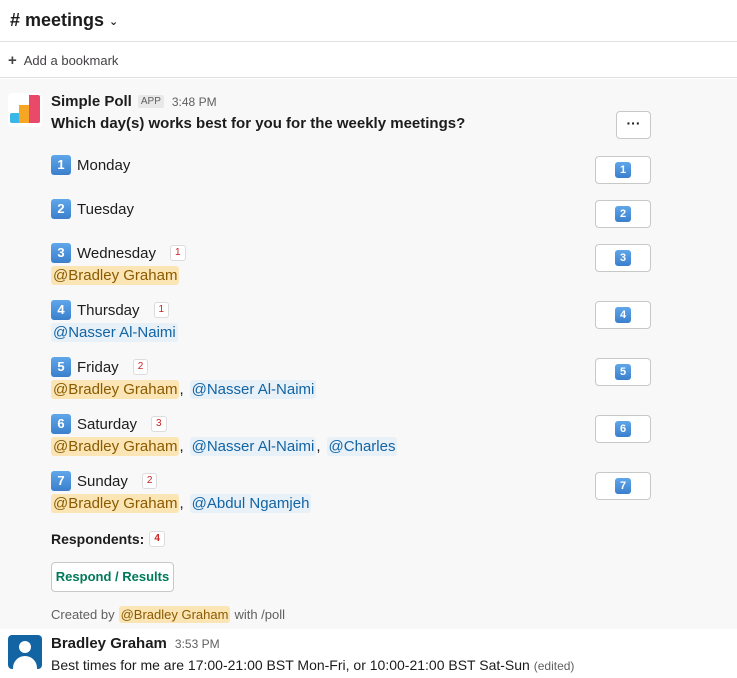  I want to click on respondents-row: Respondents: 4, so click(108, 539).